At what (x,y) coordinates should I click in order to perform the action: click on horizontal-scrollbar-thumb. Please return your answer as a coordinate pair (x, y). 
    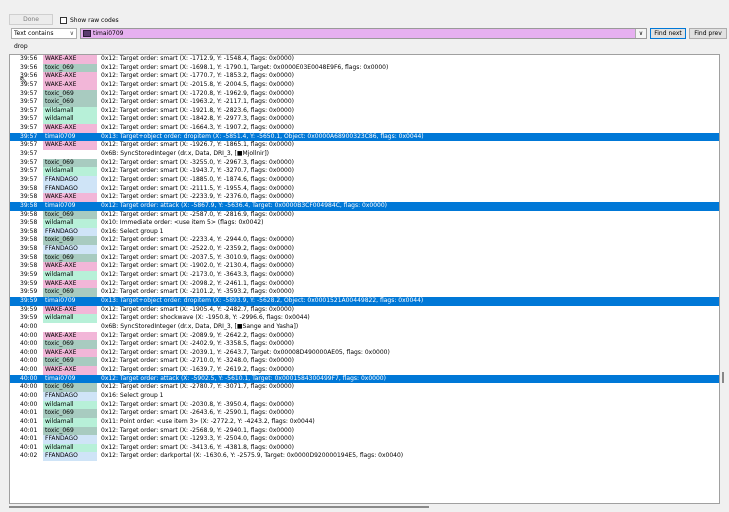
    Looking at the image, I should click on (219, 507).